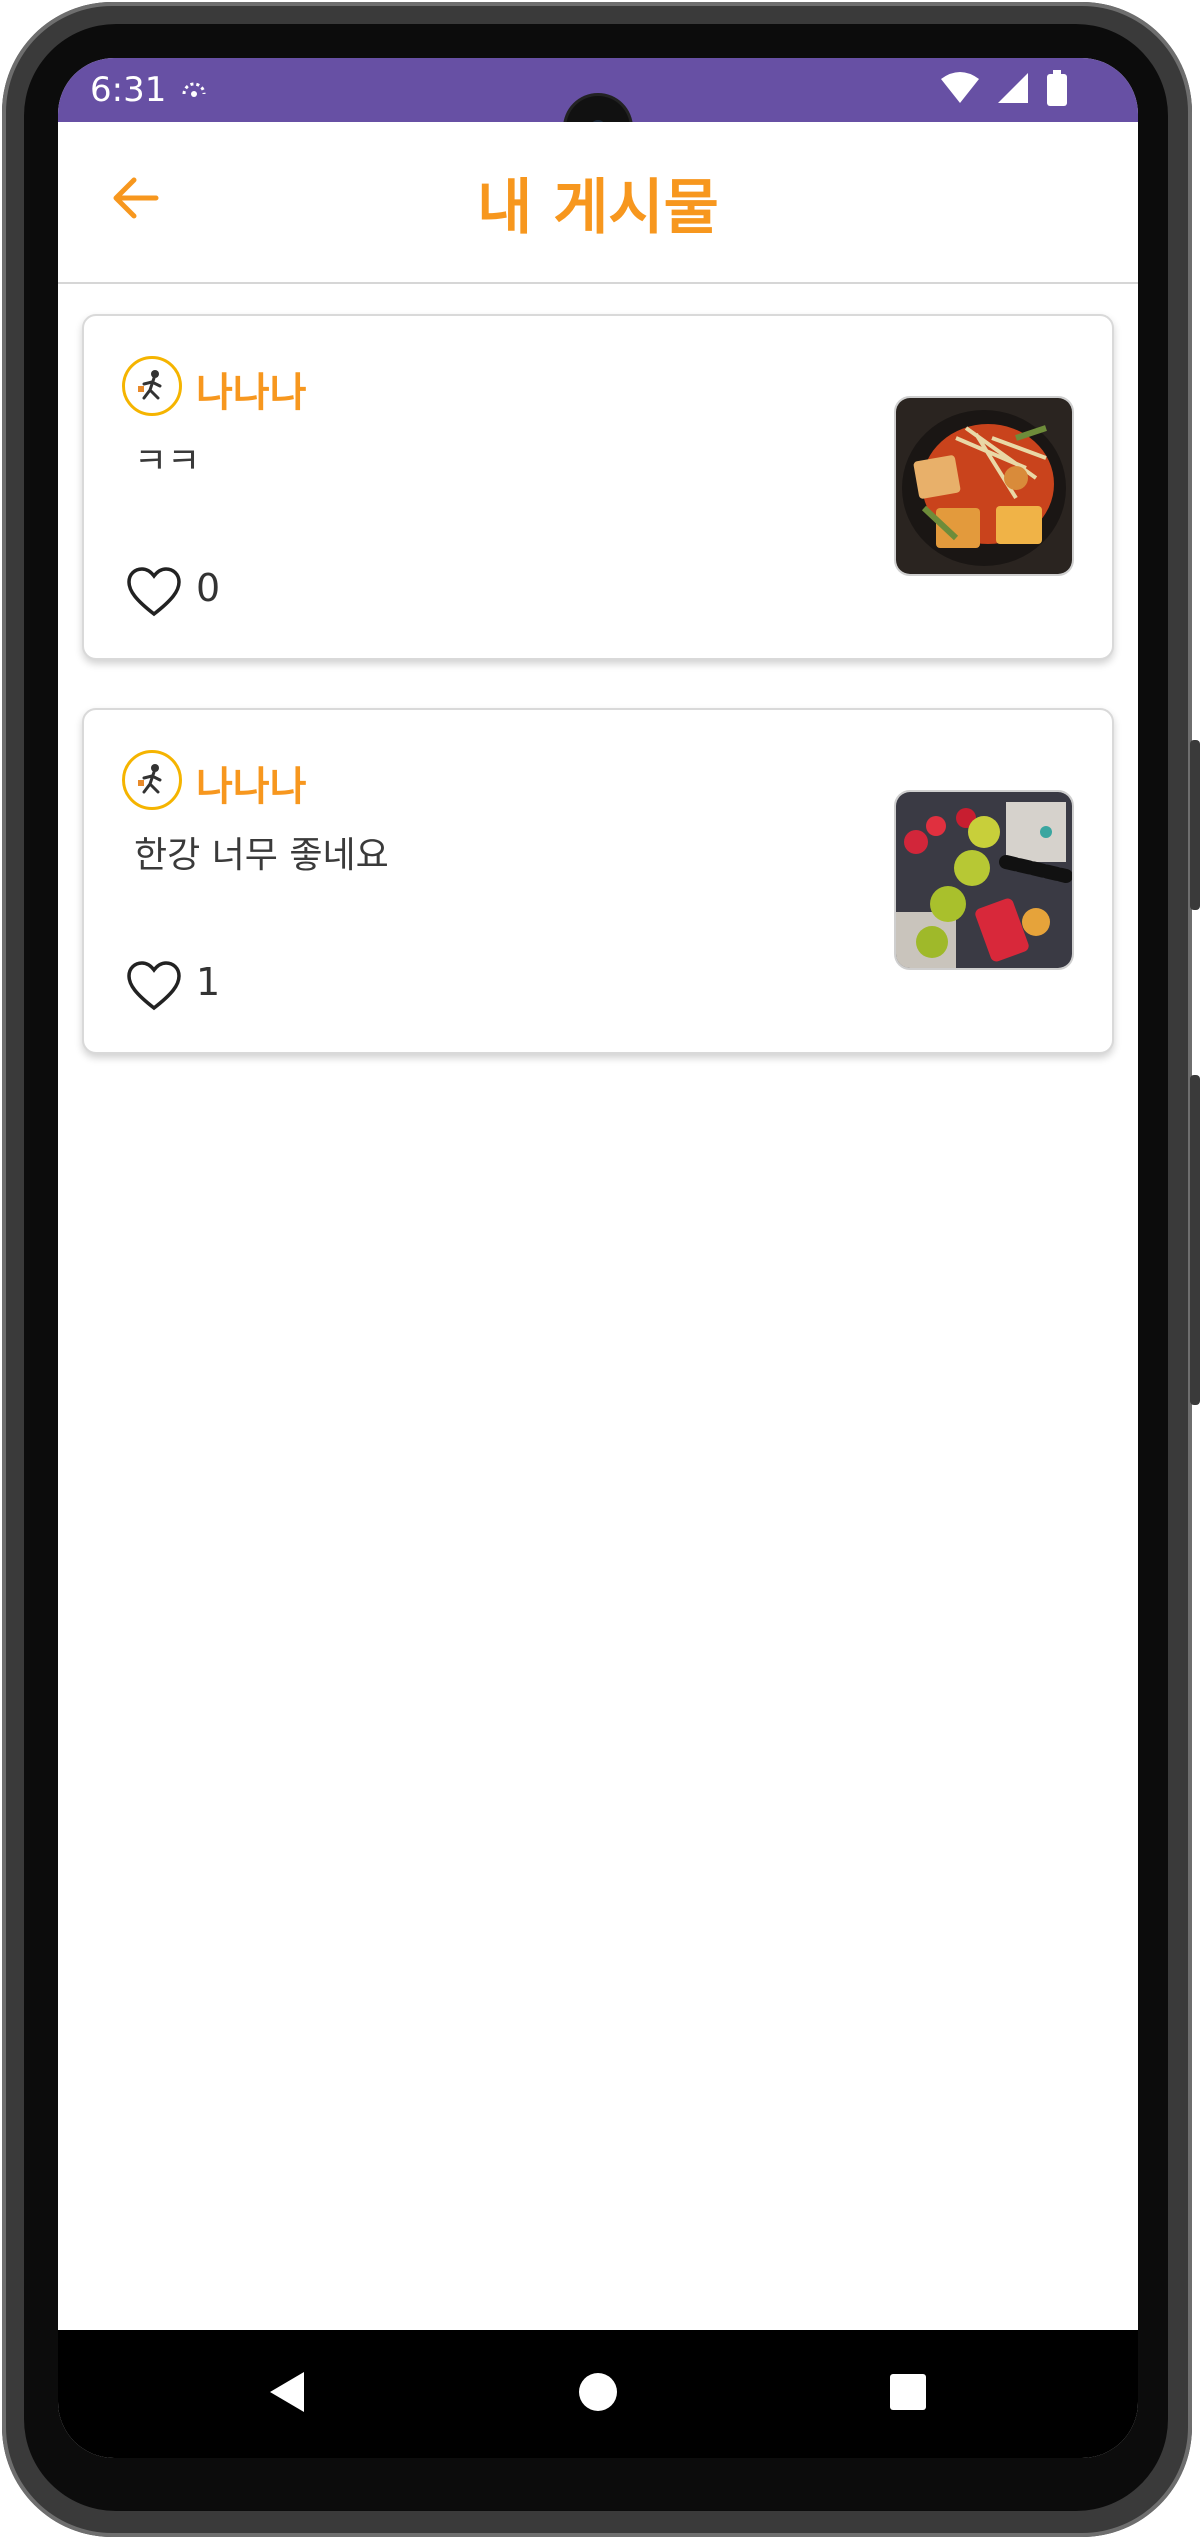 Image resolution: width=1200 pixels, height=2541 pixels. I want to click on post-content: 한강 너무 좋네요, so click(261, 855).